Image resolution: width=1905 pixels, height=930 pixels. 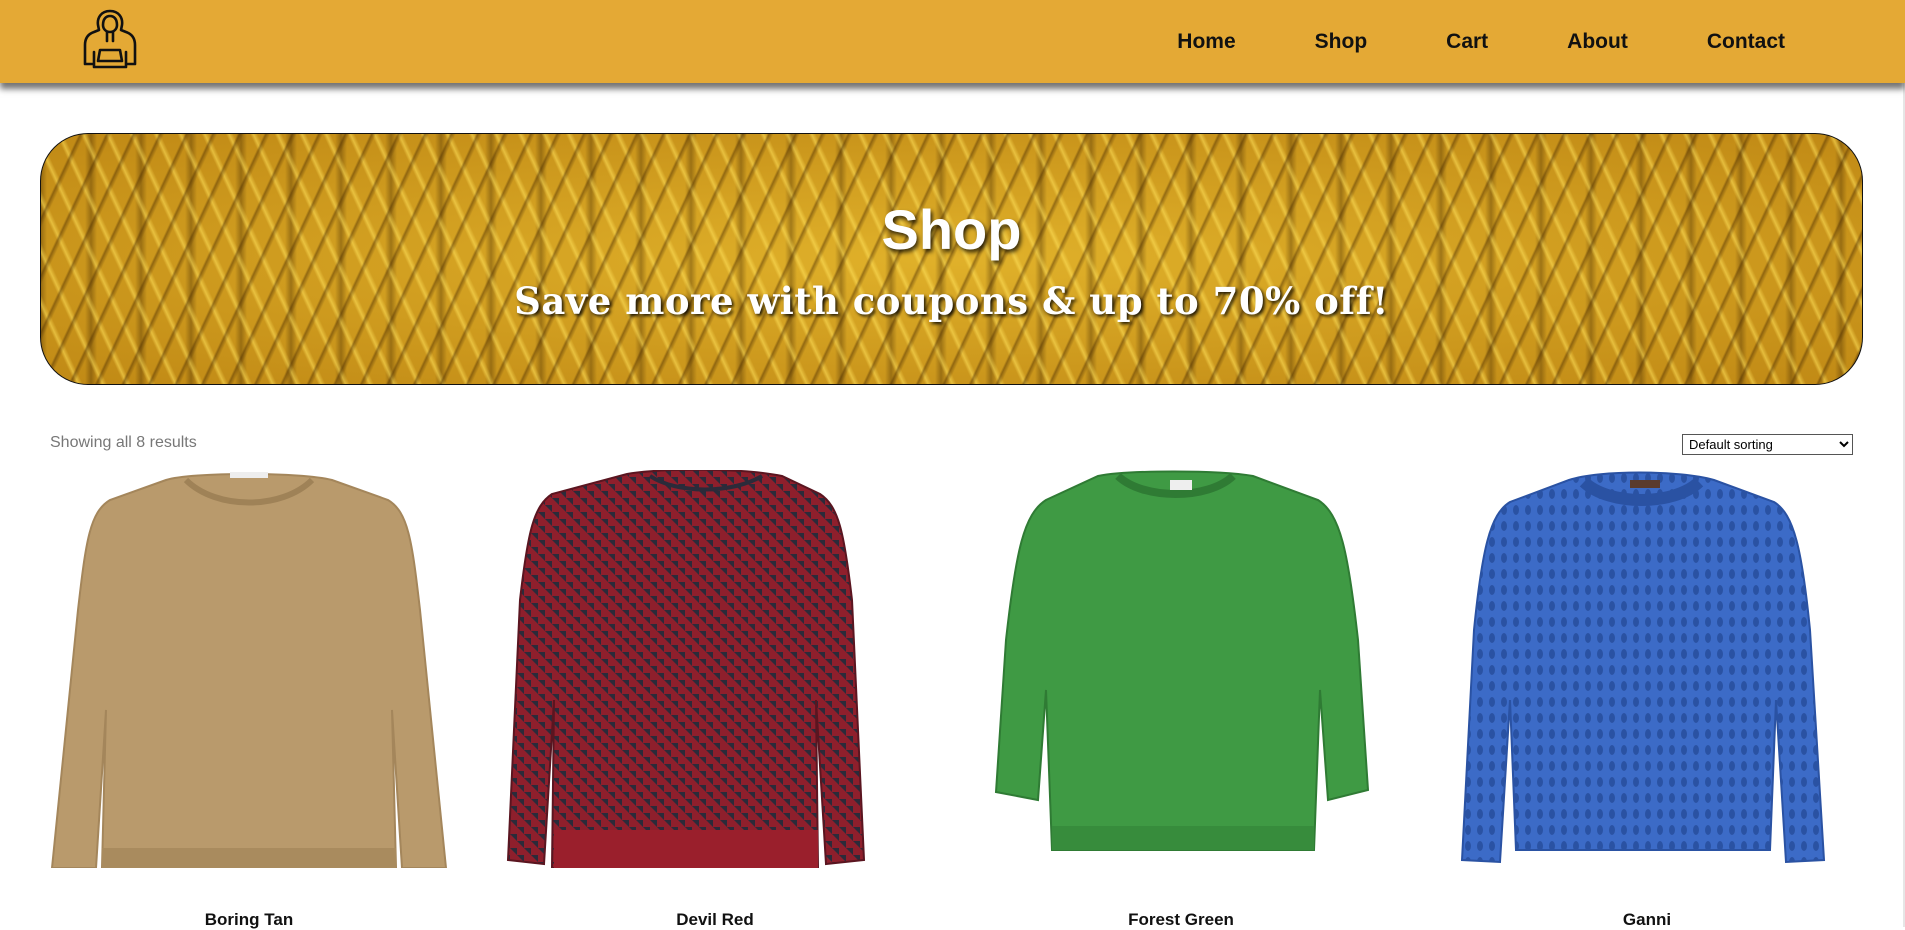 I want to click on nav-shop-link: Shop, so click(x=1341, y=42).